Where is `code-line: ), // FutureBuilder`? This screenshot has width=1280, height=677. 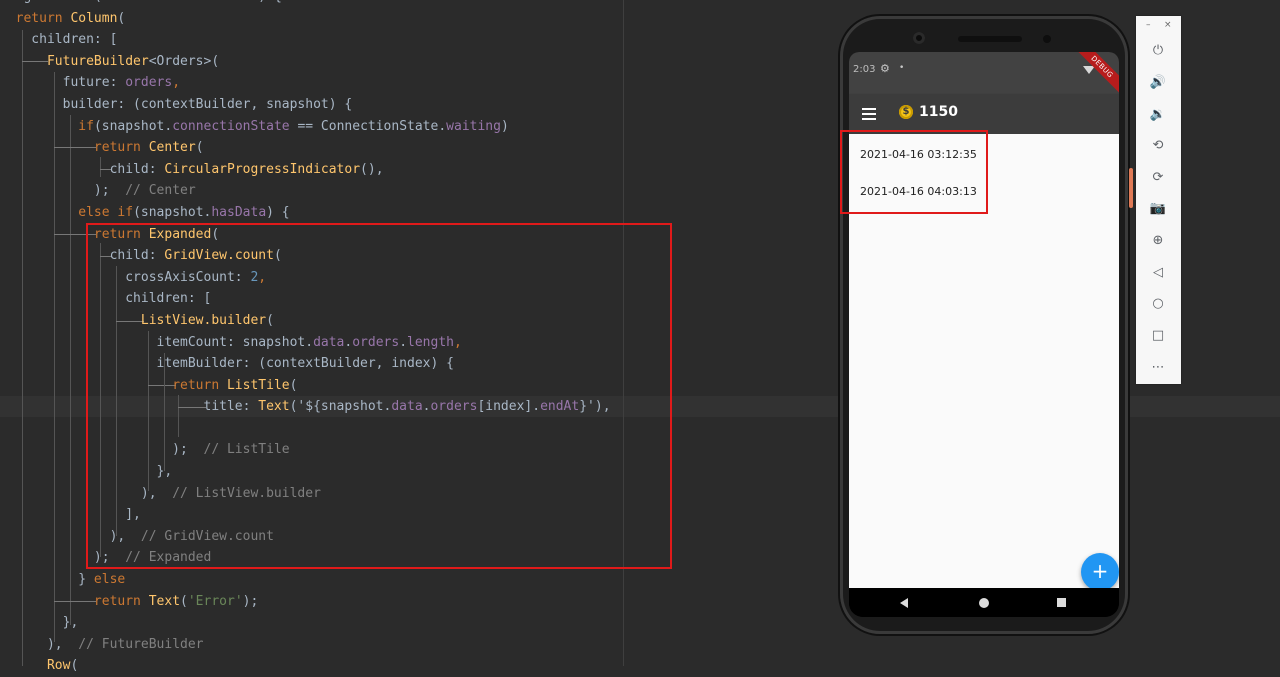
code-line: ), // FutureBuilder is located at coordinates (410, 645).